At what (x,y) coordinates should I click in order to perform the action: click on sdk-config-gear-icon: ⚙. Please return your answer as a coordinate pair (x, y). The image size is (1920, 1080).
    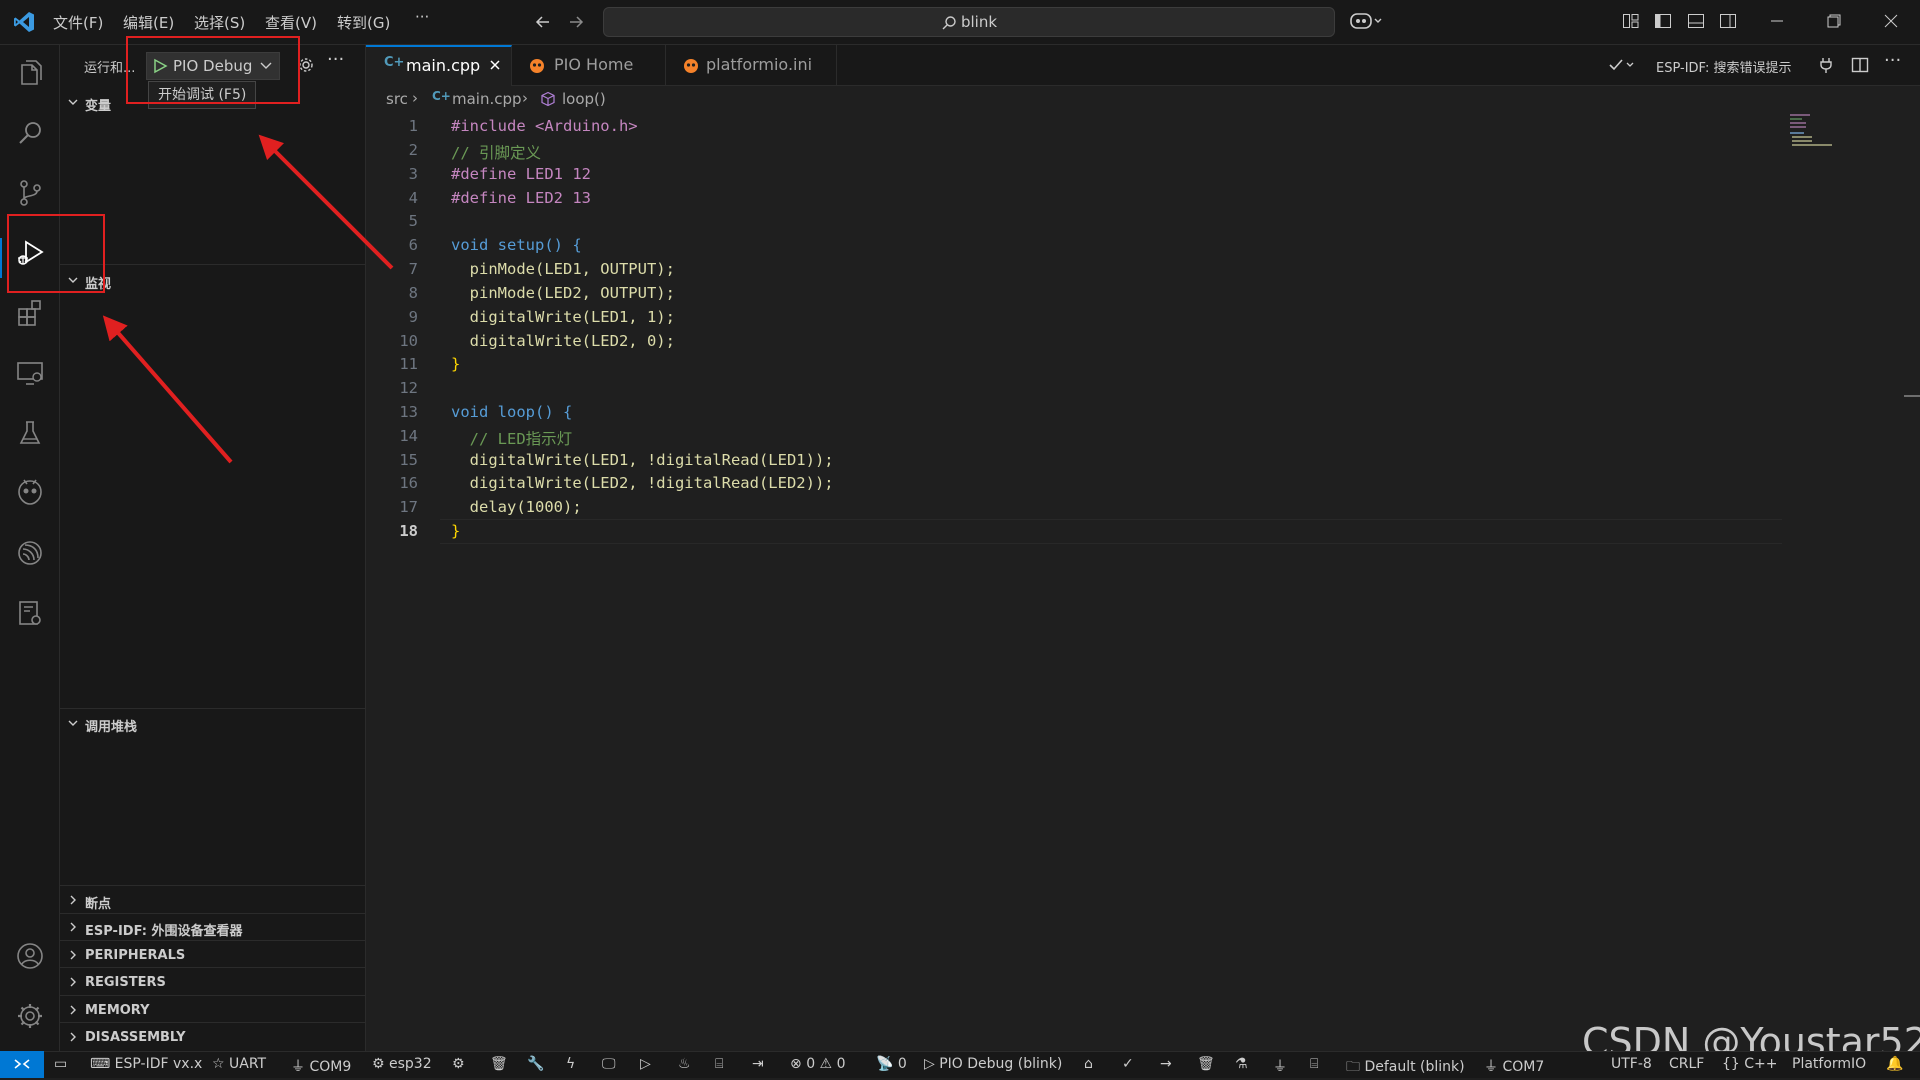
    Looking at the image, I should click on (458, 1064).